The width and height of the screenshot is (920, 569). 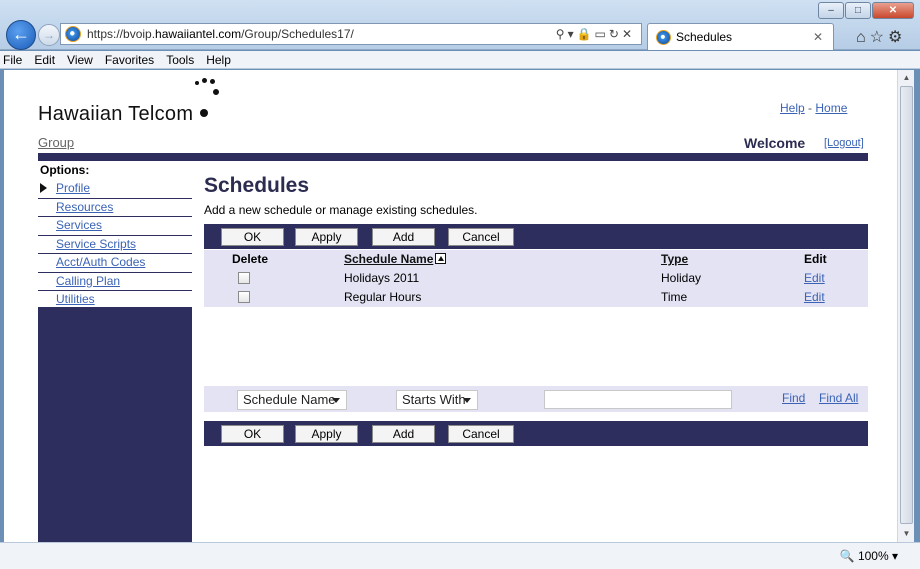 I want to click on url-domain: hawaiiantel.com, so click(x=198, y=34).